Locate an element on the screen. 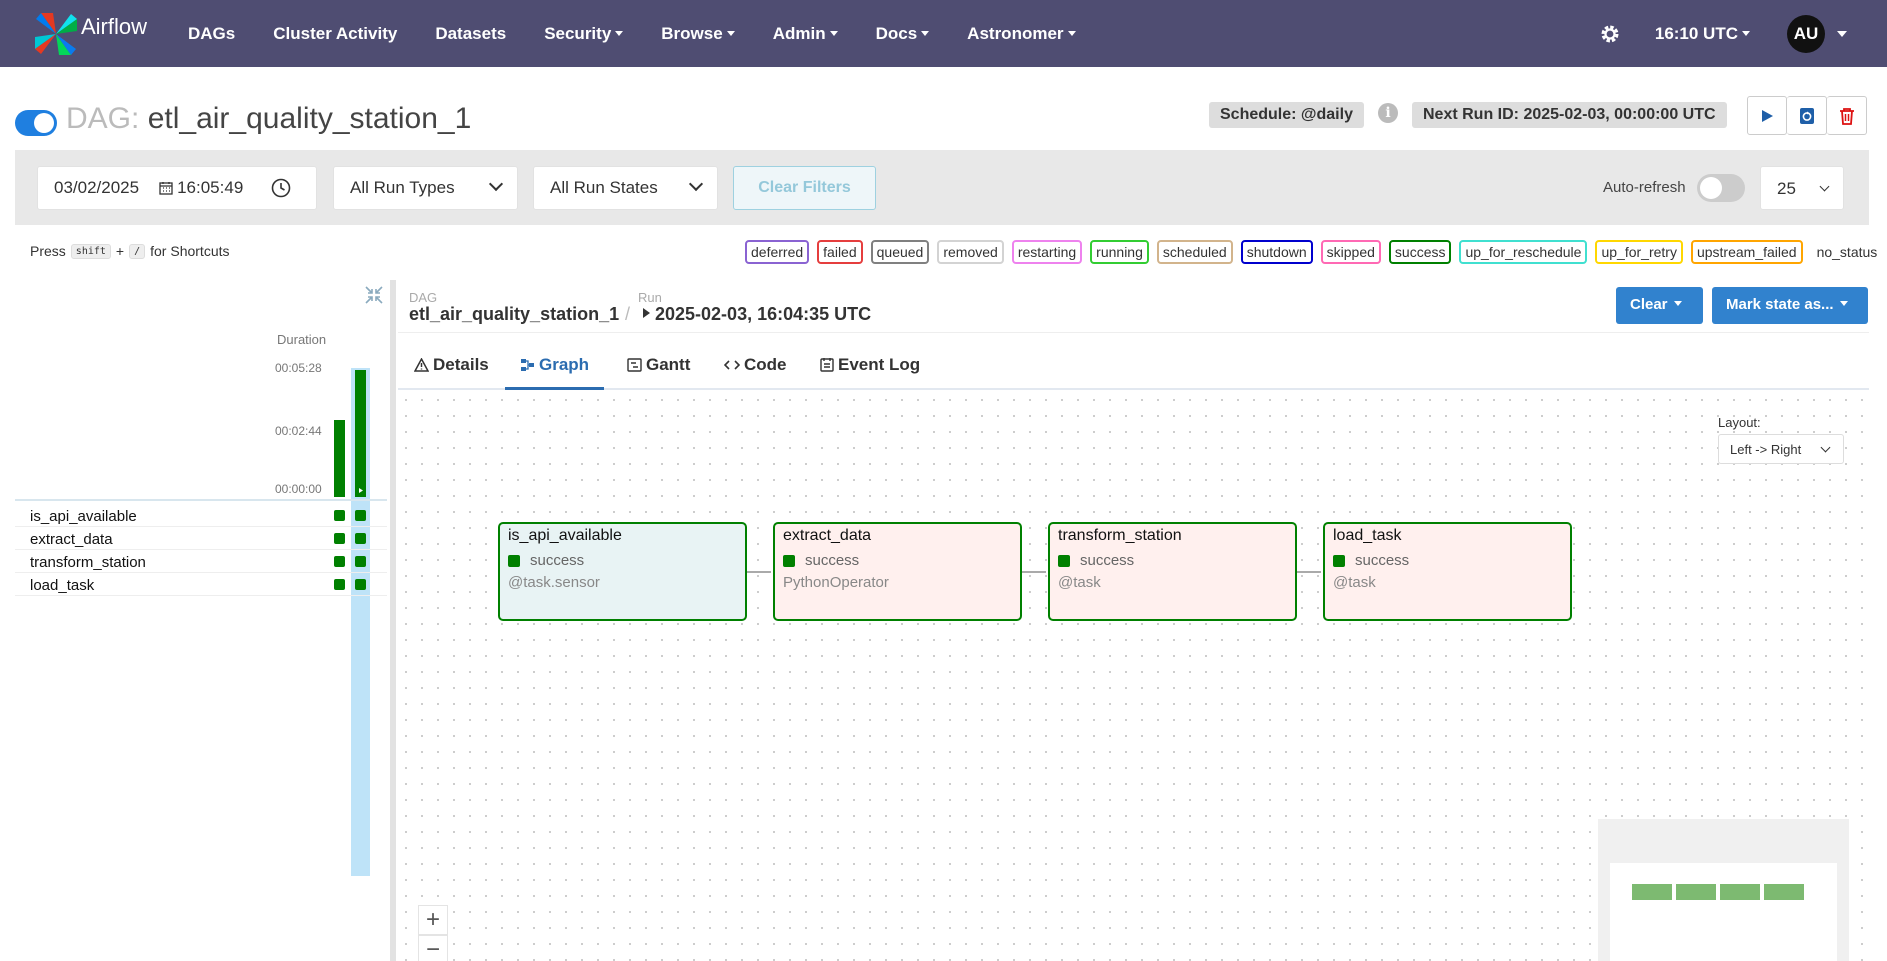 Image resolution: width=1887 pixels, height=961 pixels. legend-shutdown: shutdown is located at coordinates (1276, 252).